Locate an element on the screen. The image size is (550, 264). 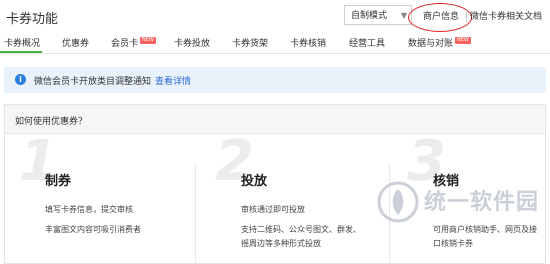
highlight-circle is located at coordinates (440, 17).